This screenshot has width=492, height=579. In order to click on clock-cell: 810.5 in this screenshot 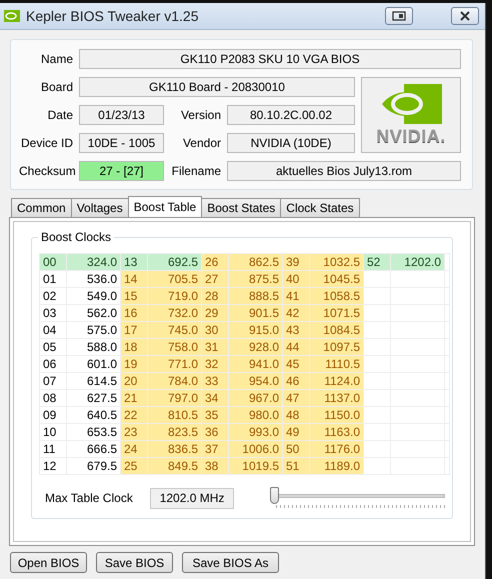, I will do `click(175, 415)`.